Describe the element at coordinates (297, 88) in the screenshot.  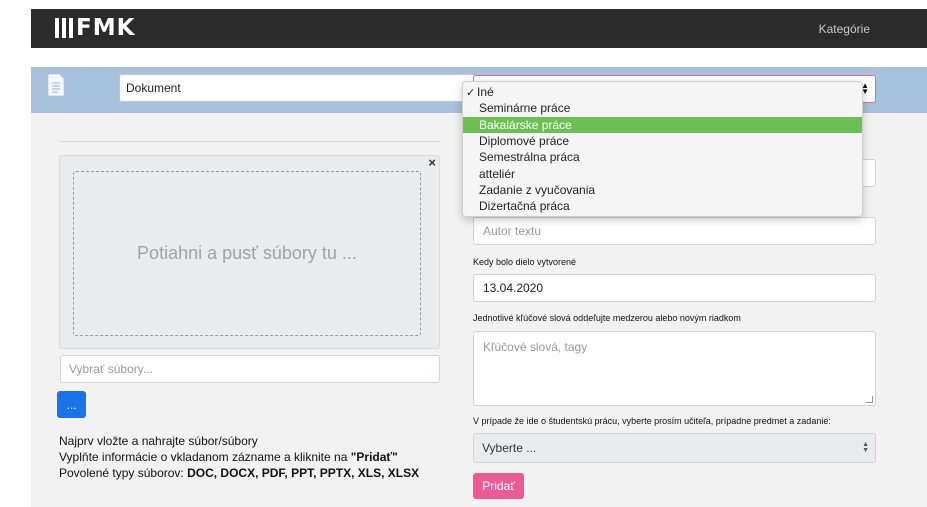
I see `document-type-select: Dokument ▲▼` at that location.